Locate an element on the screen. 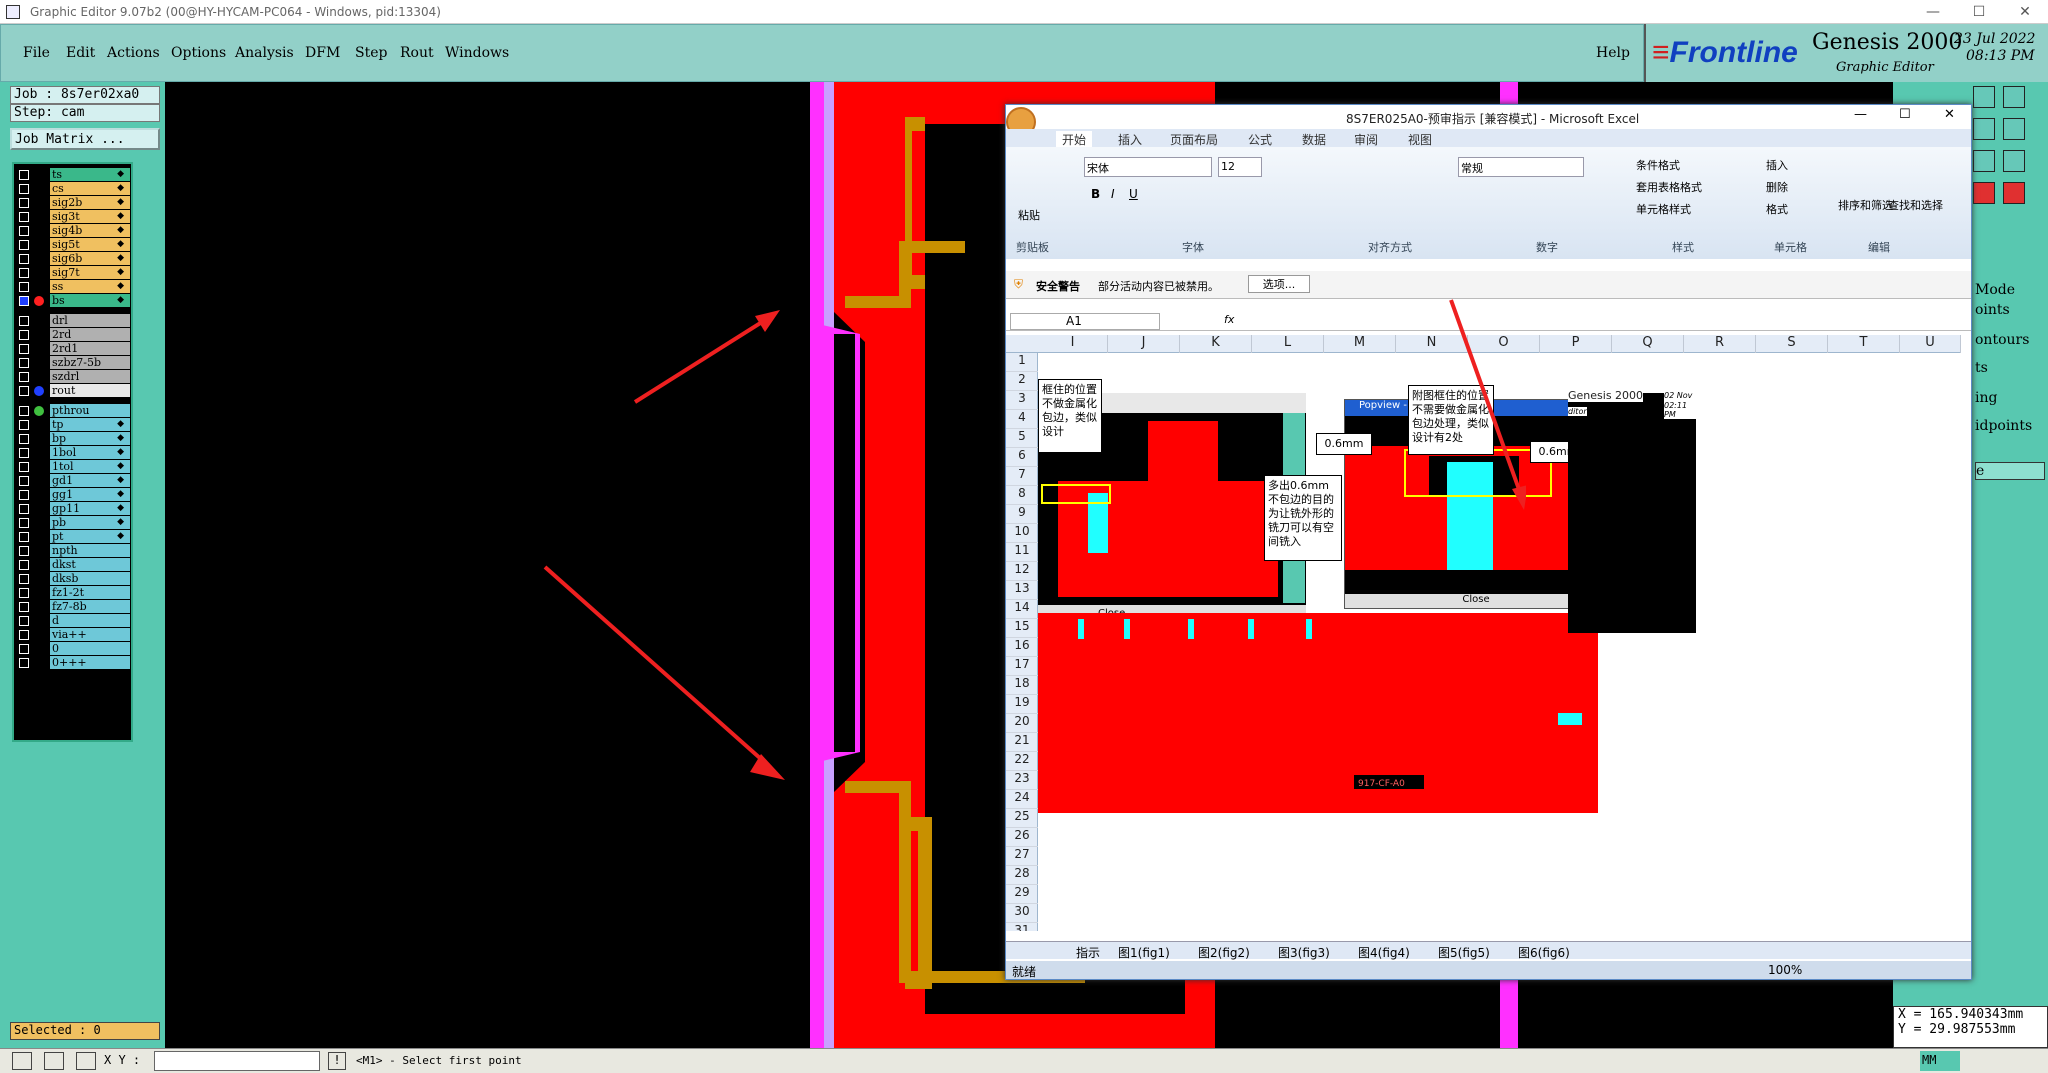 The height and width of the screenshot is (1073, 2048). tab-view: 视图 is located at coordinates (1420, 139).